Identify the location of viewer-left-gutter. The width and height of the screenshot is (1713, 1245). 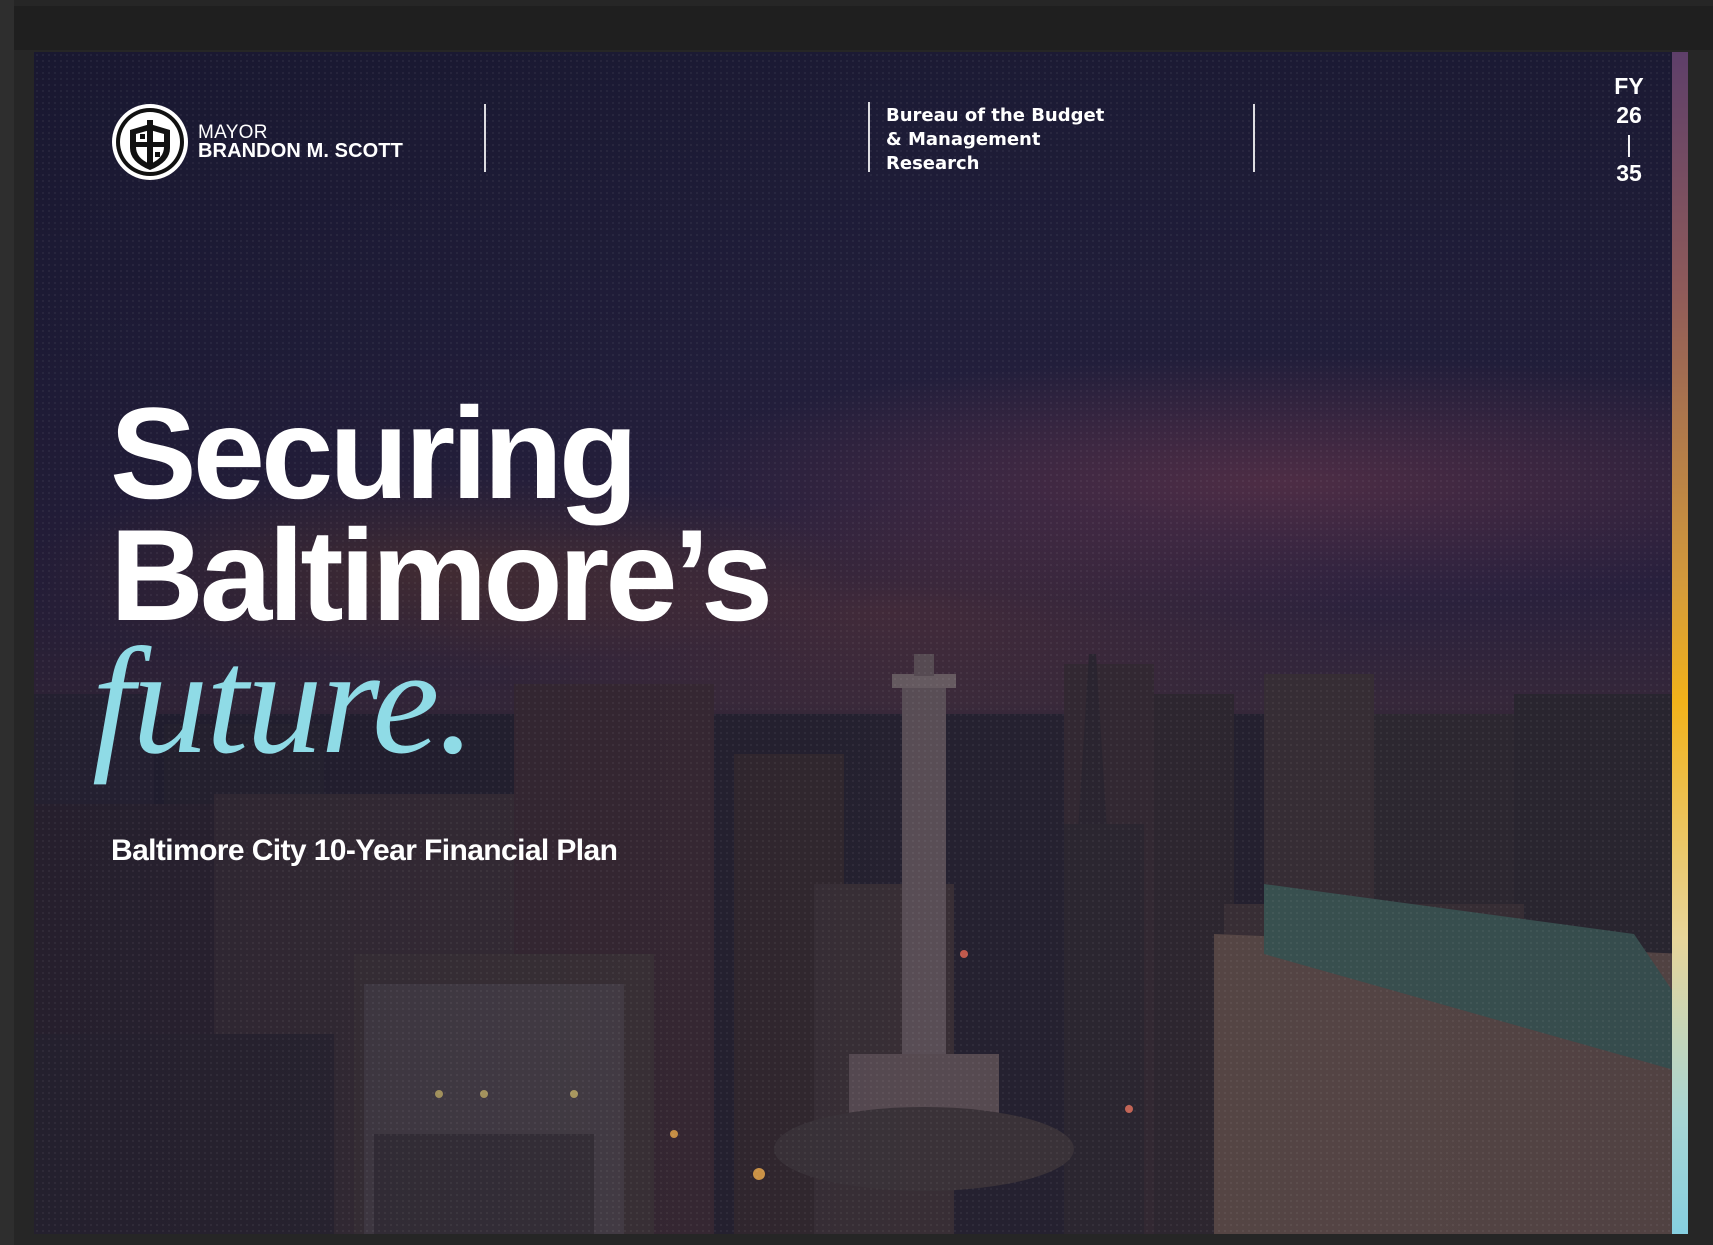
(7, 622).